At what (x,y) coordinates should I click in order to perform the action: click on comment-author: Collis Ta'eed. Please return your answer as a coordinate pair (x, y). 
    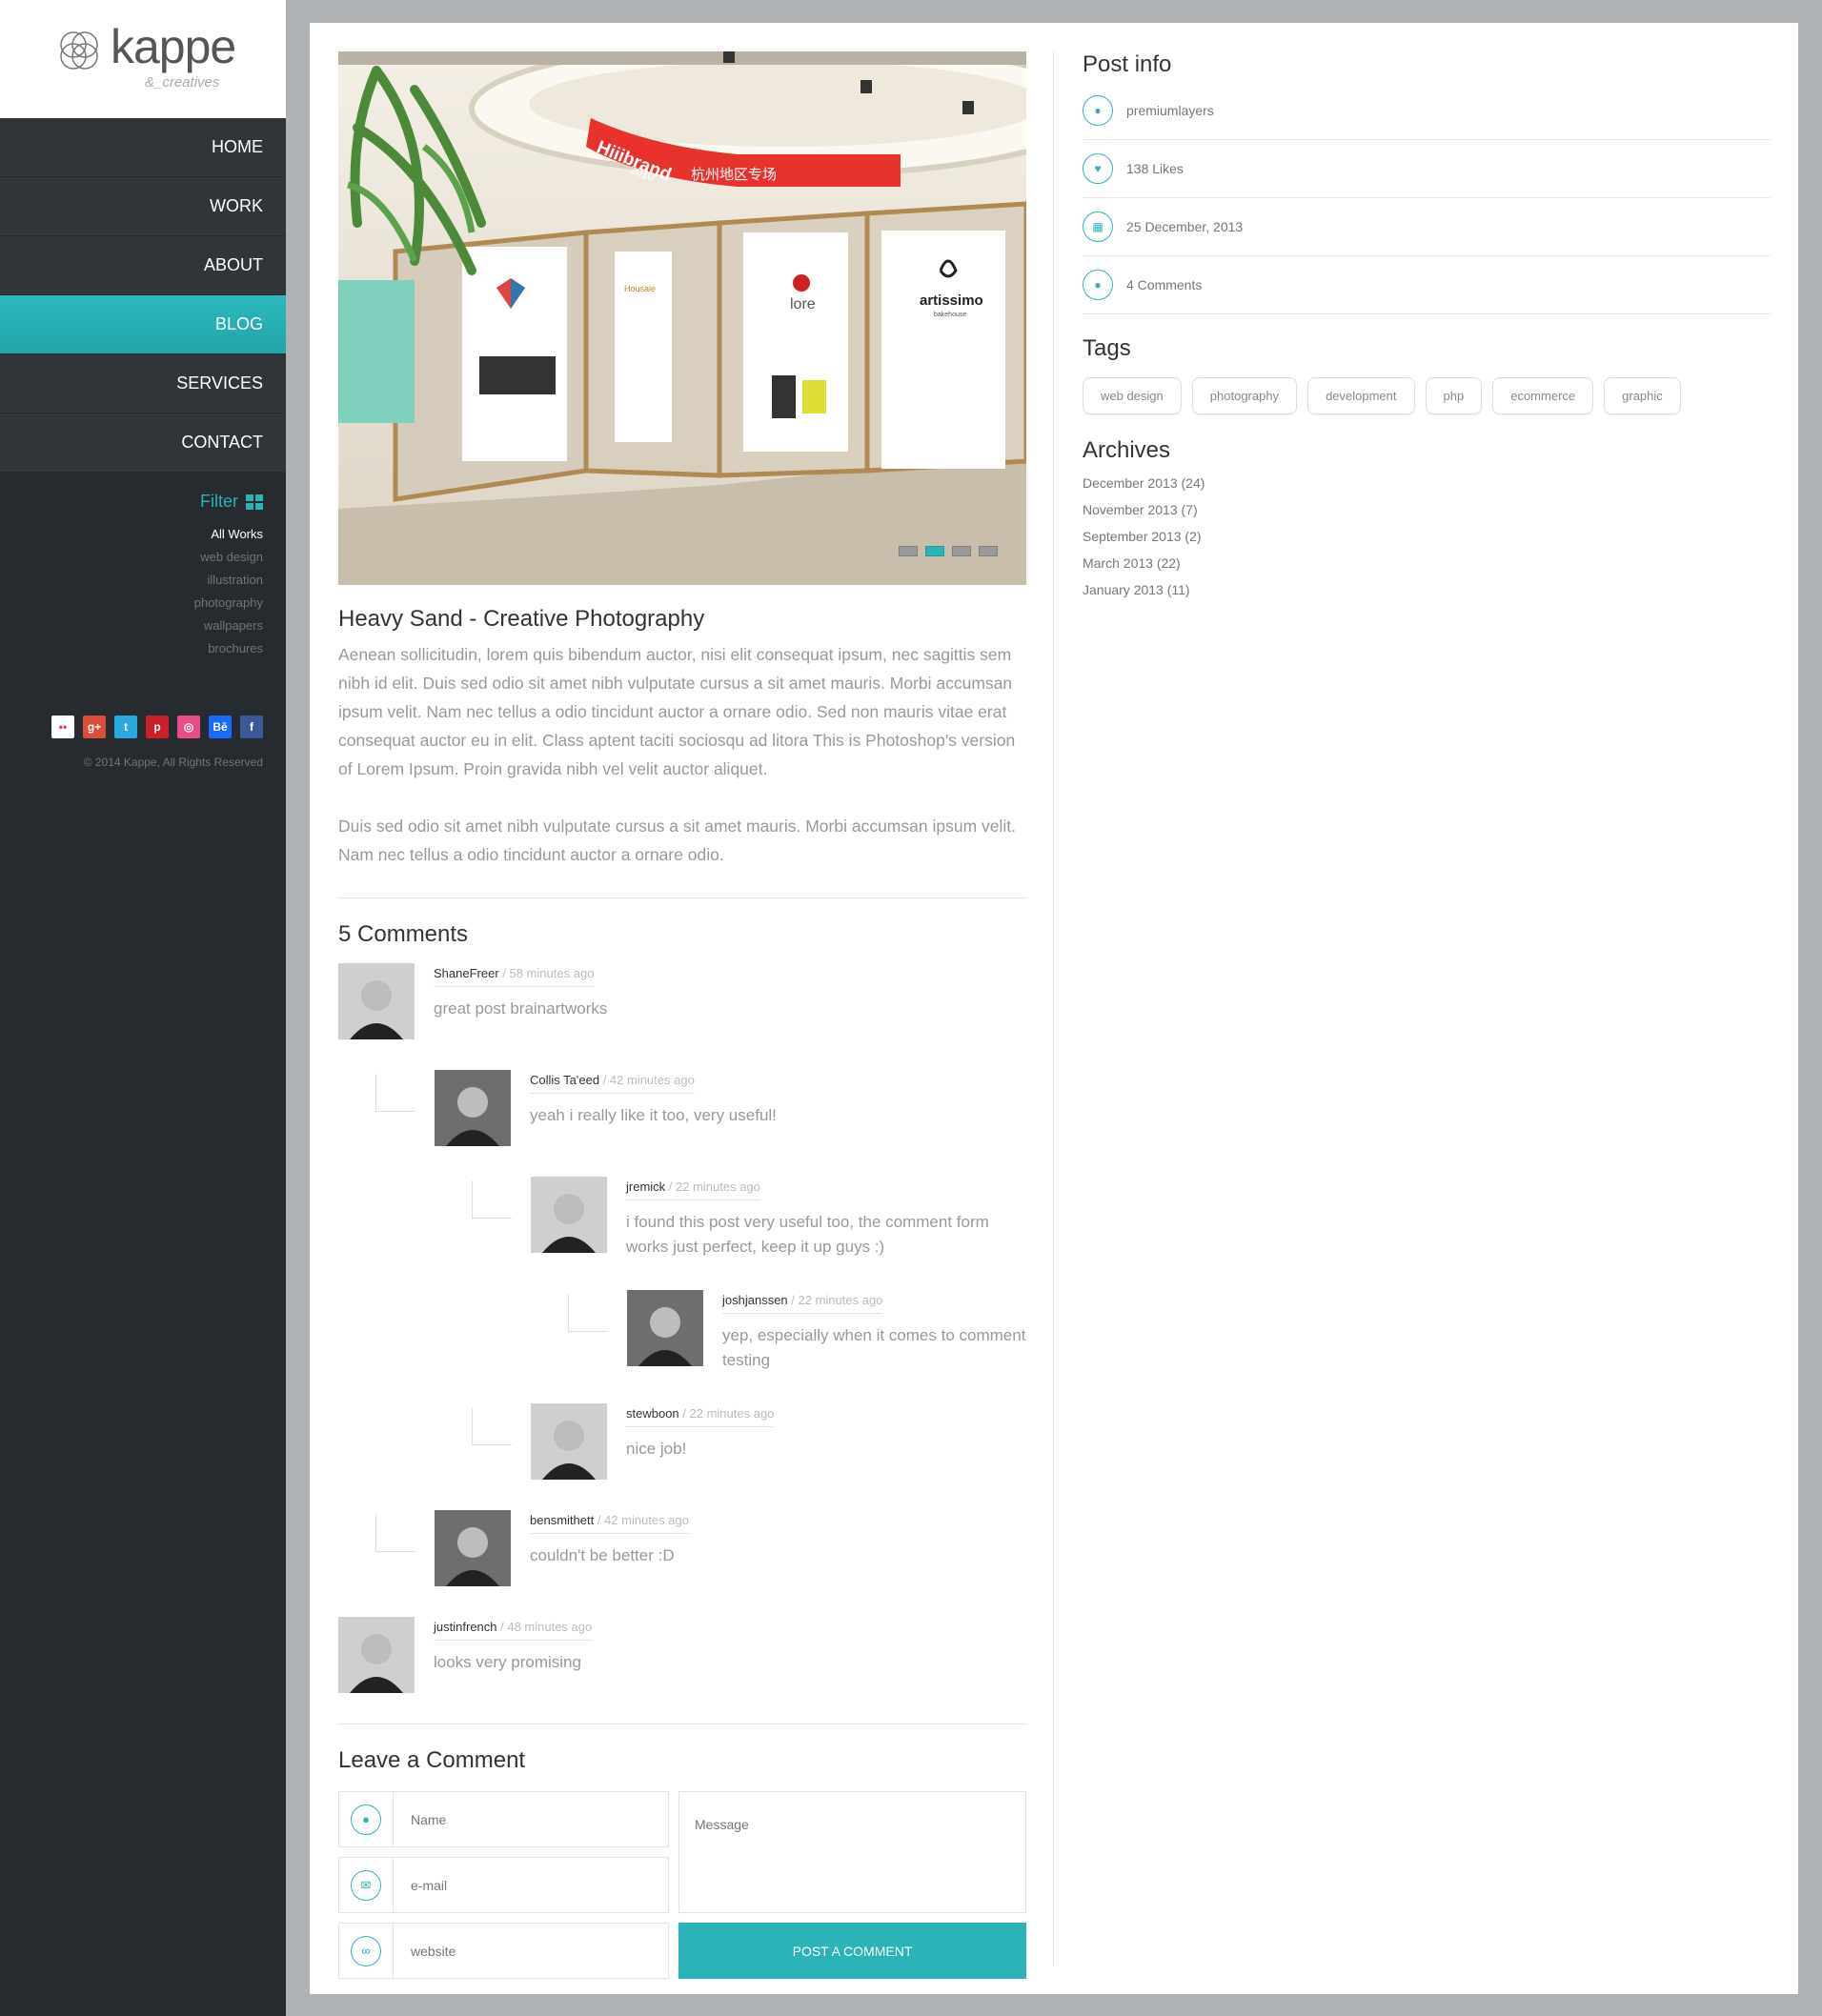
    Looking at the image, I should click on (564, 1080).